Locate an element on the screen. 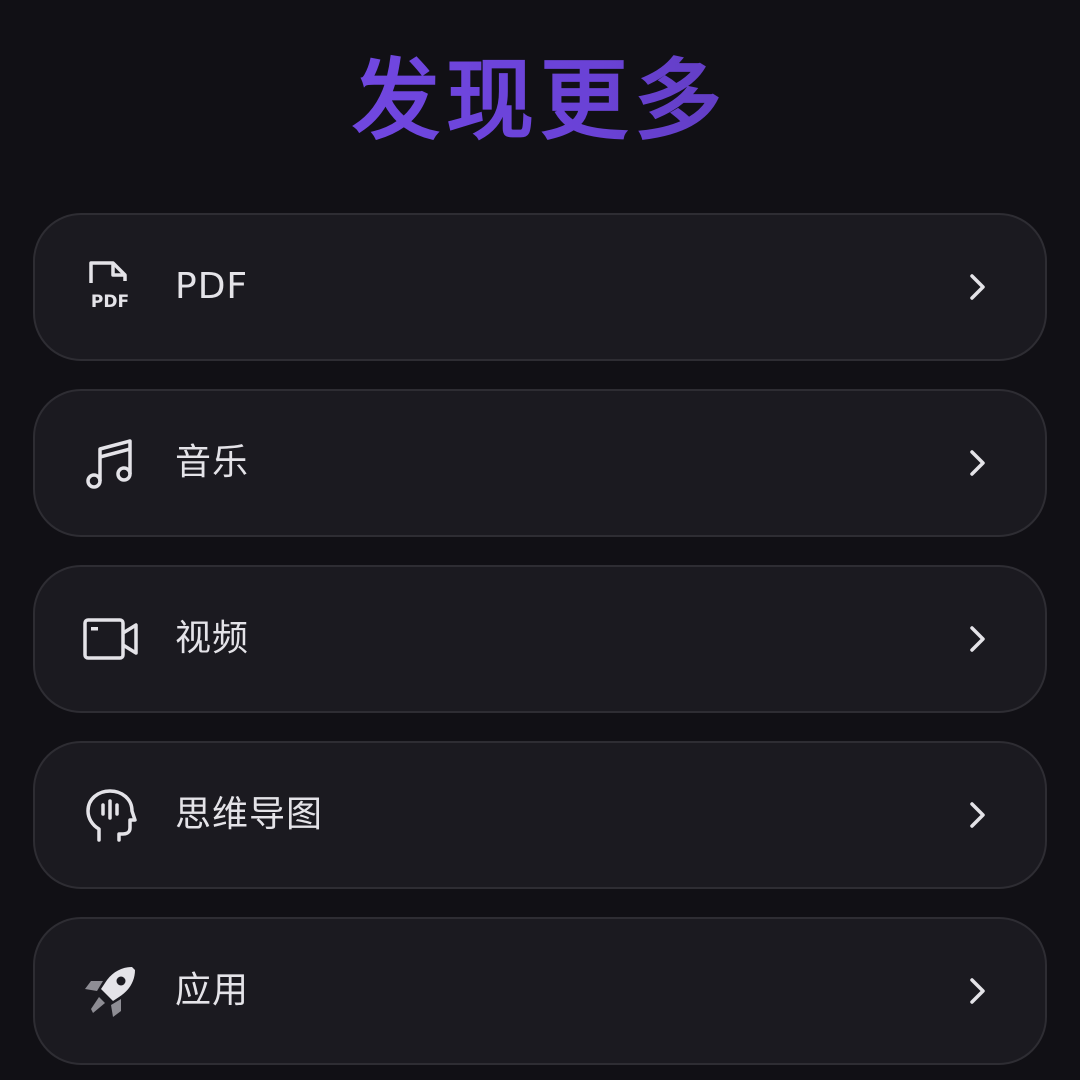  menu-item-video: 视频 is located at coordinates (540, 639).